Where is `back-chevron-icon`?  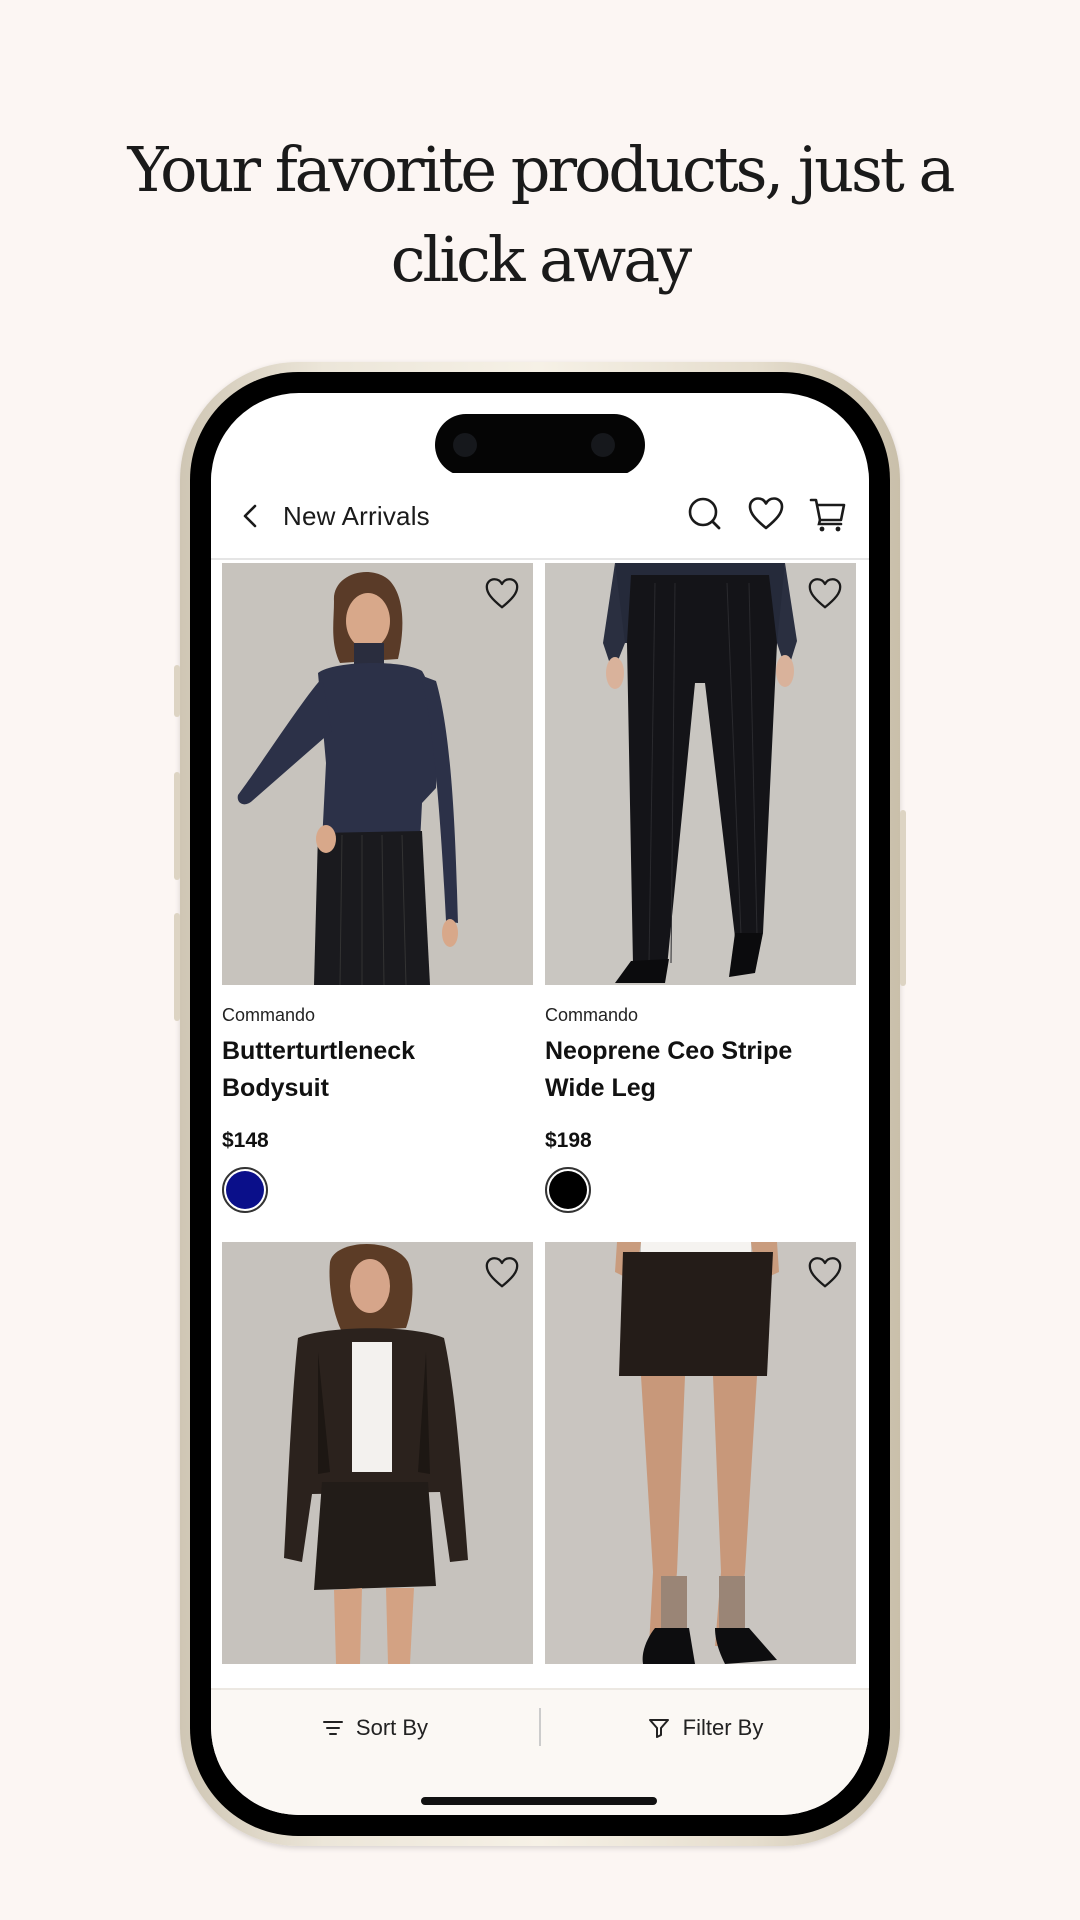
back-chevron-icon is located at coordinates (251, 516).